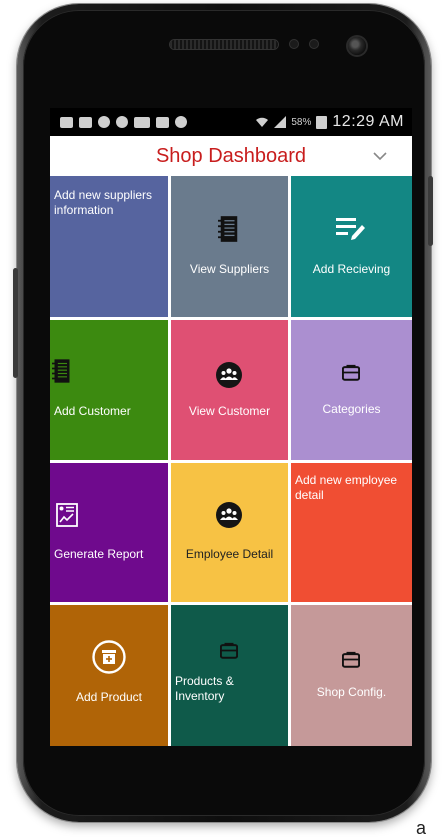 This screenshot has width=446, height=839. I want to click on signal-icon, so click(280, 122).